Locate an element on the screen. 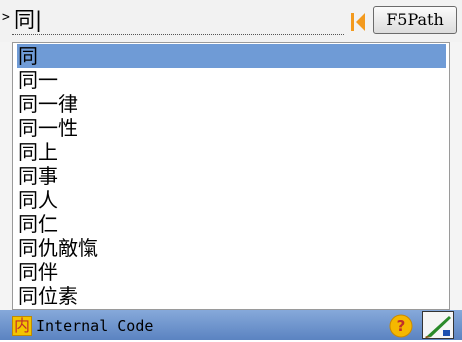 The height and width of the screenshot is (342, 462). candidate-item: 同仁 is located at coordinates (231, 224).